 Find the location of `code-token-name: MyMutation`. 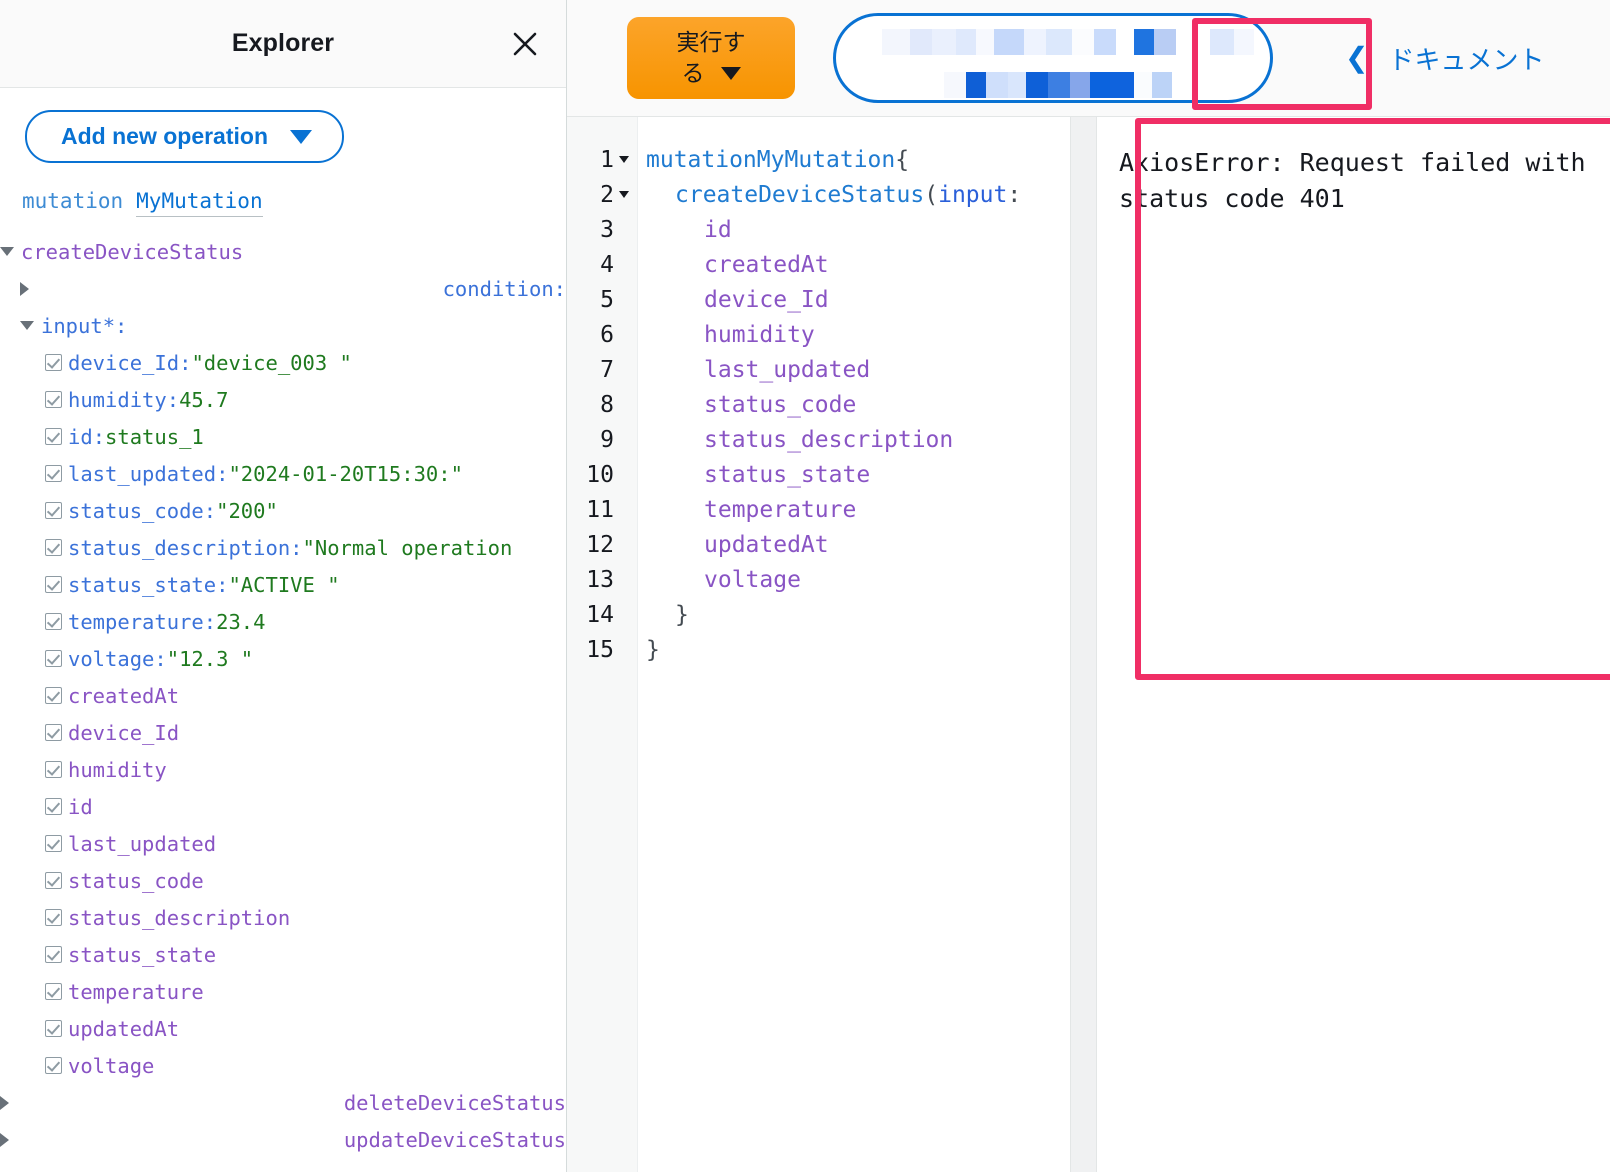

code-token-name: MyMutation is located at coordinates (826, 159).